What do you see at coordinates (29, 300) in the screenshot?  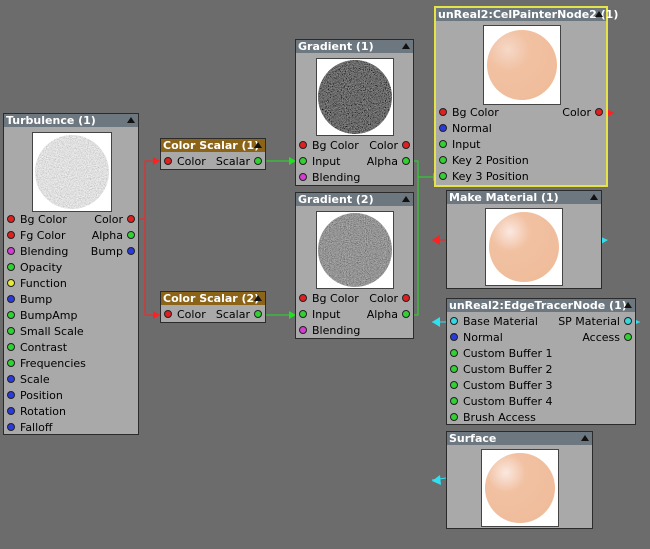 I see `port-bump: Bump` at bounding box center [29, 300].